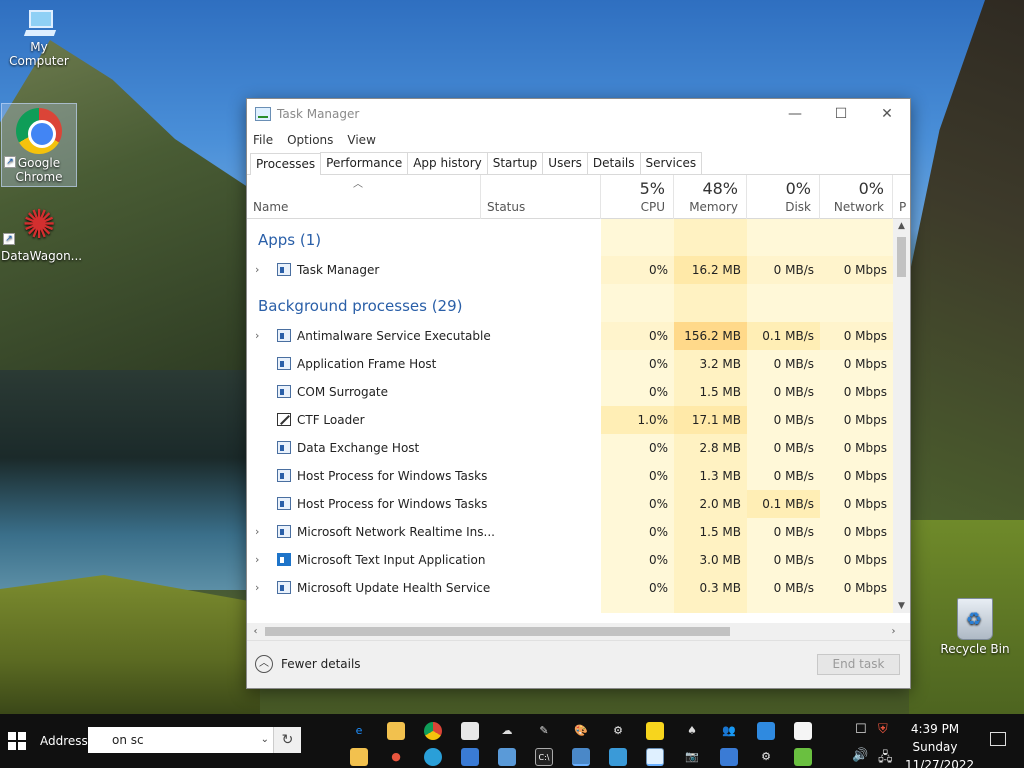 The image size is (1024, 768). What do you see at coordinates (359, 757) in the screenshot?
I see `folder-icon` at bounding box center [359, 757].